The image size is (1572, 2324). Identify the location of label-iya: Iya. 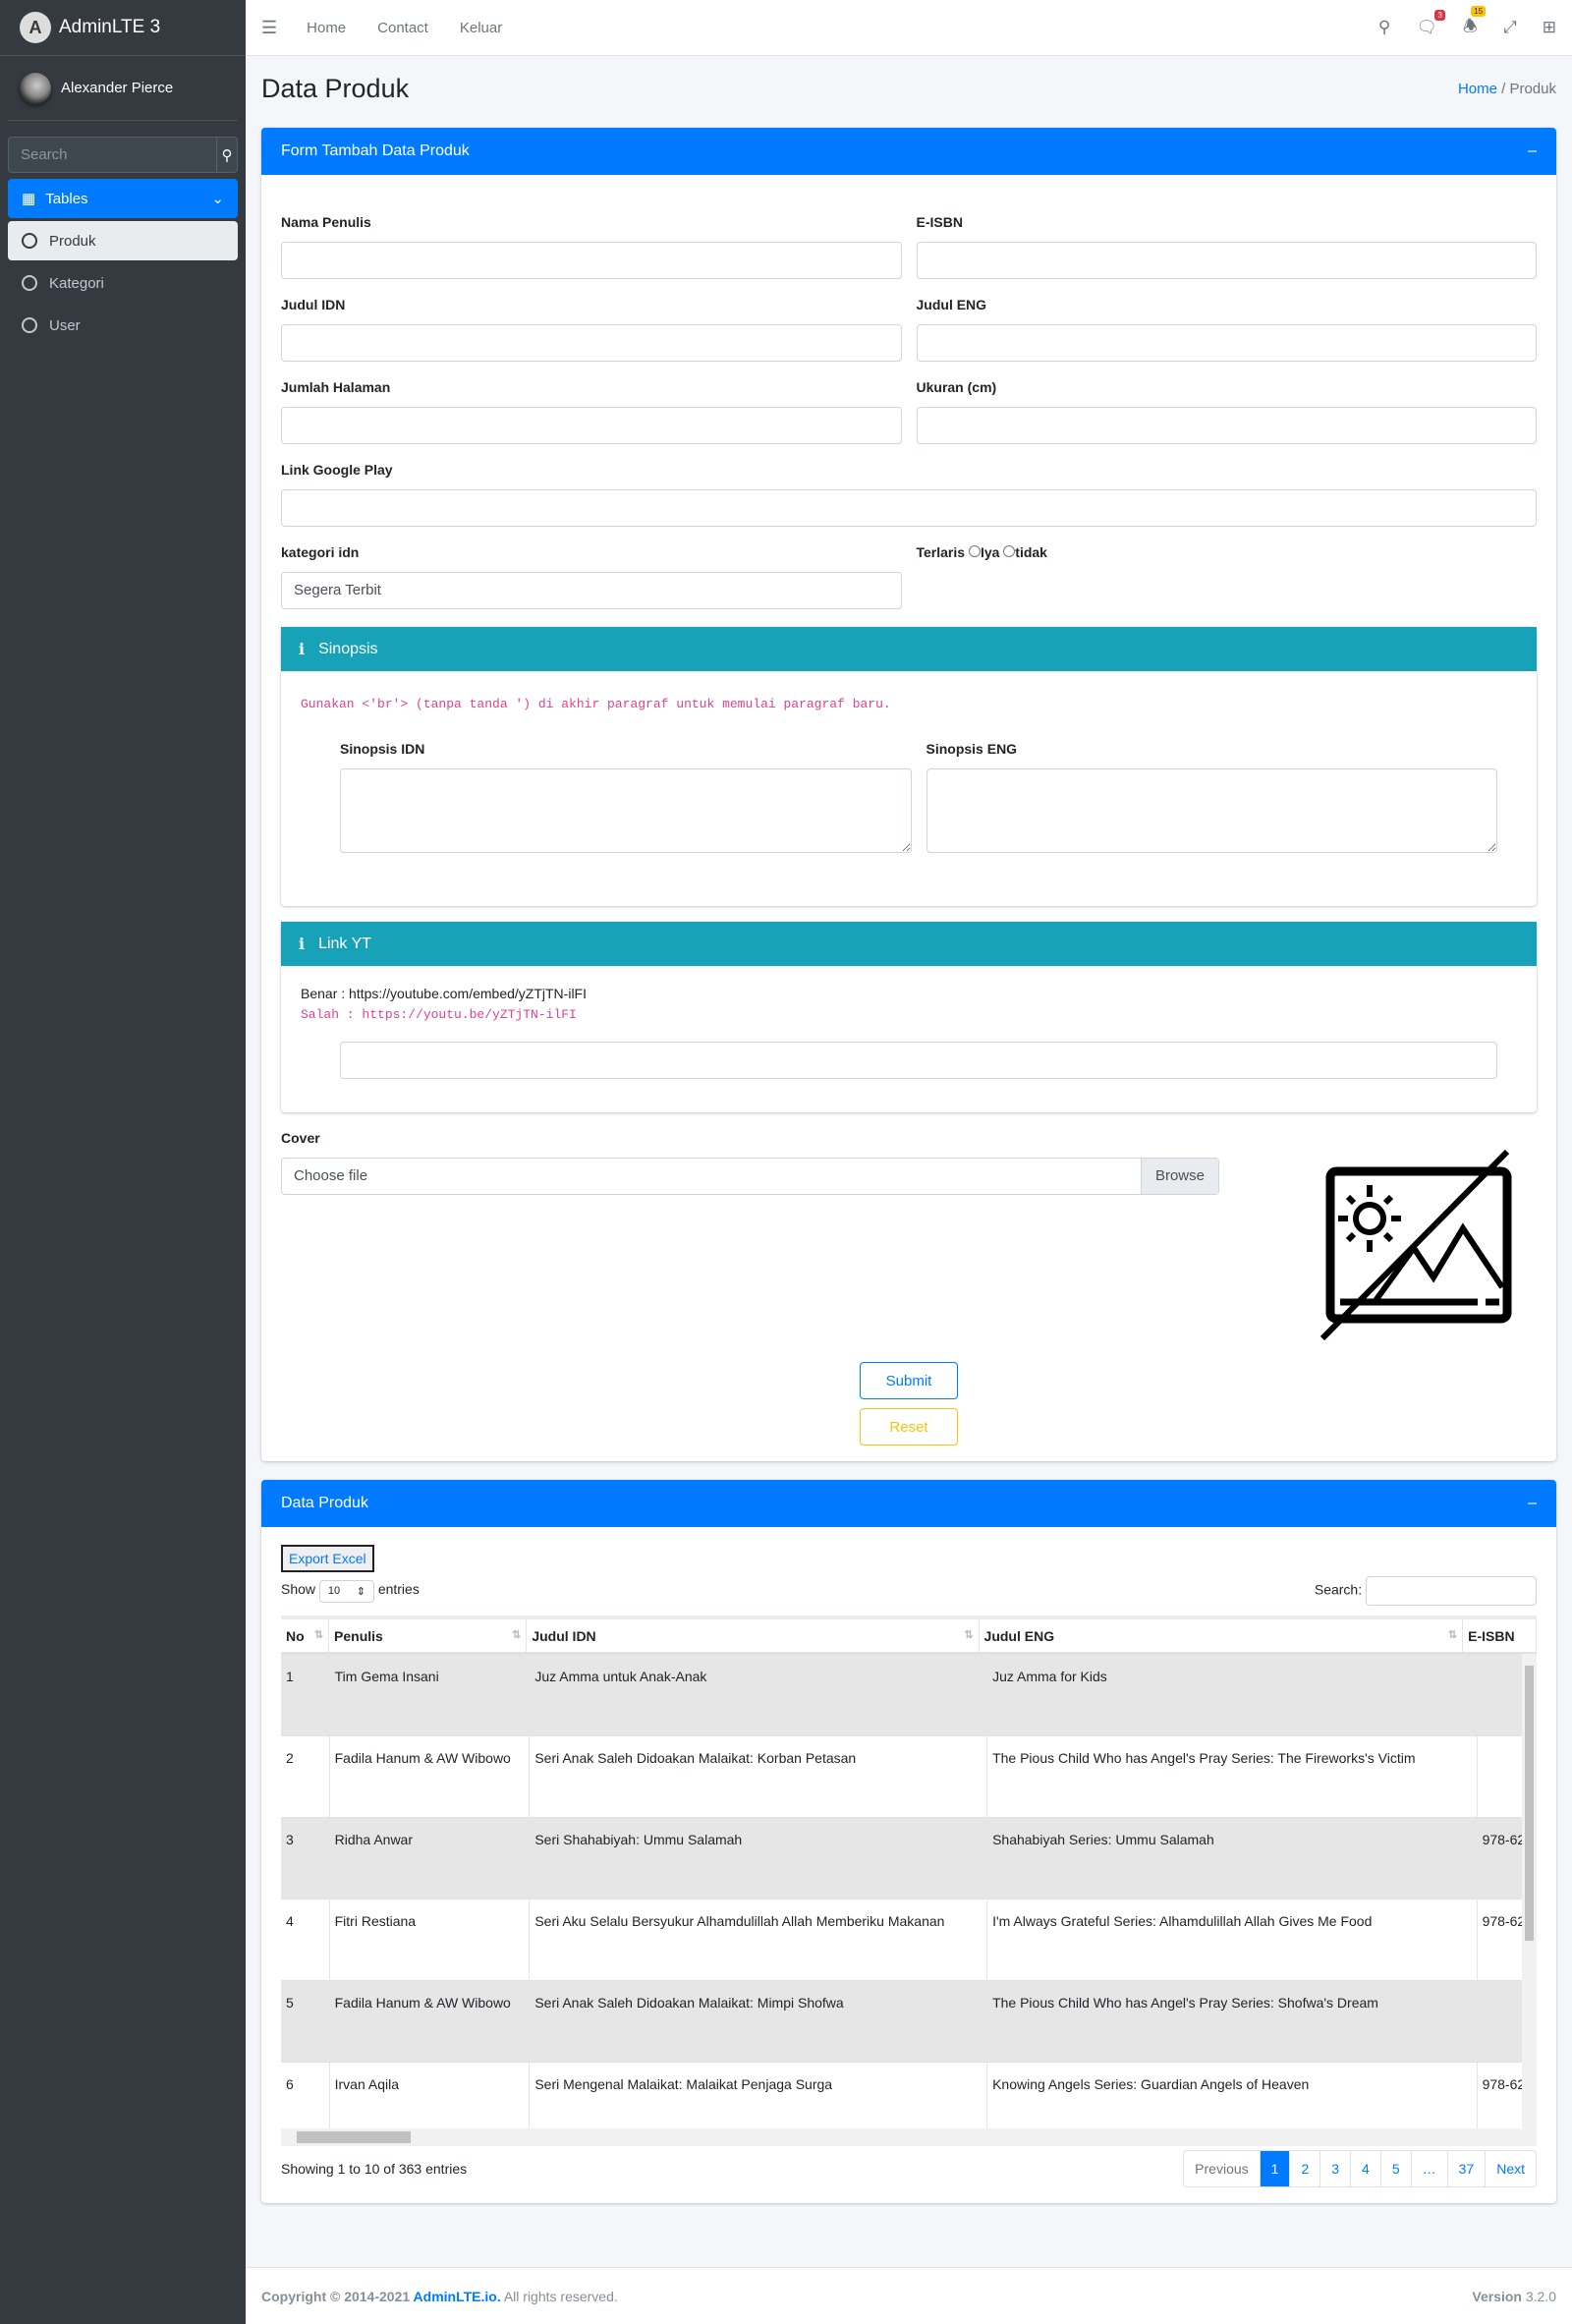
(990, 552).